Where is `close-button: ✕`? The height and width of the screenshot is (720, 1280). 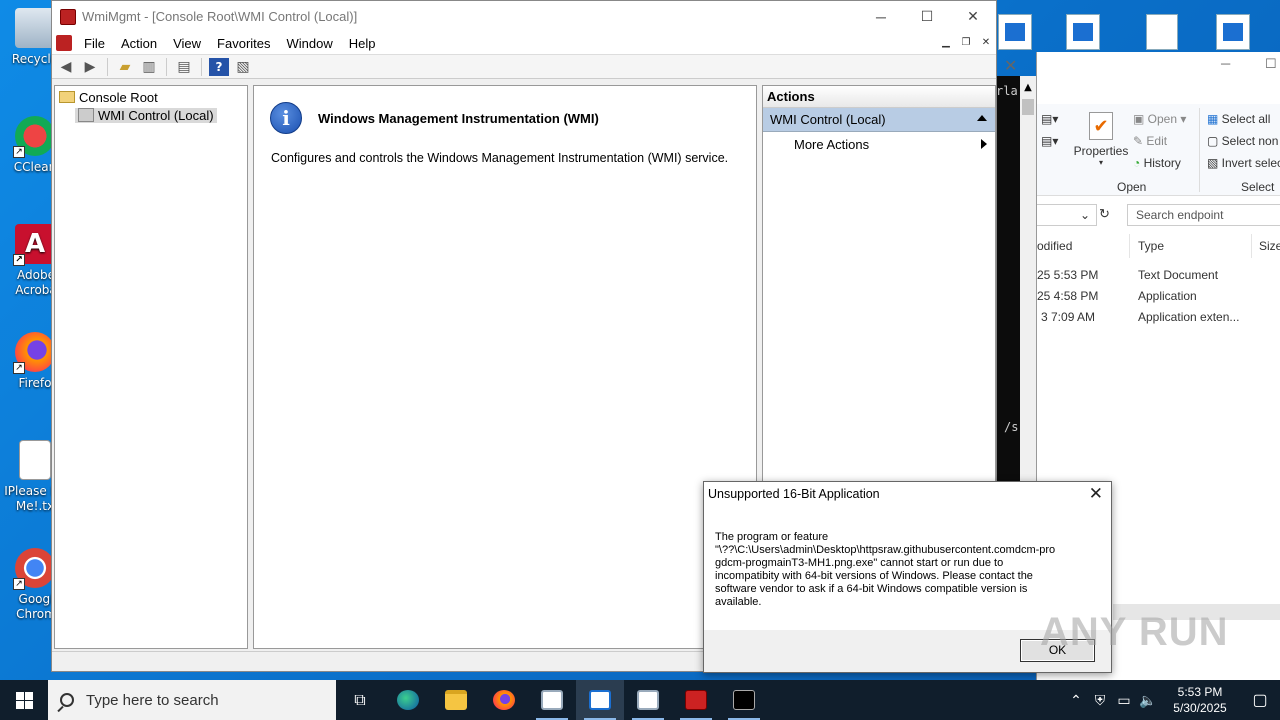 close-button: ✕ is located at coordinates (973, 16).